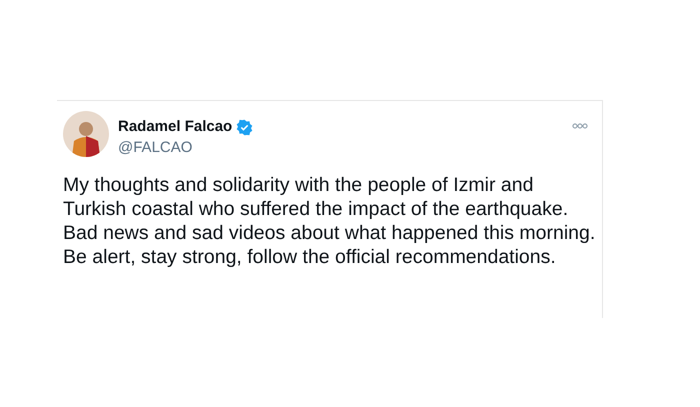  Describe the element at coordinates (580, 126) in the screenshot. I see `more-options-icon` at that location.